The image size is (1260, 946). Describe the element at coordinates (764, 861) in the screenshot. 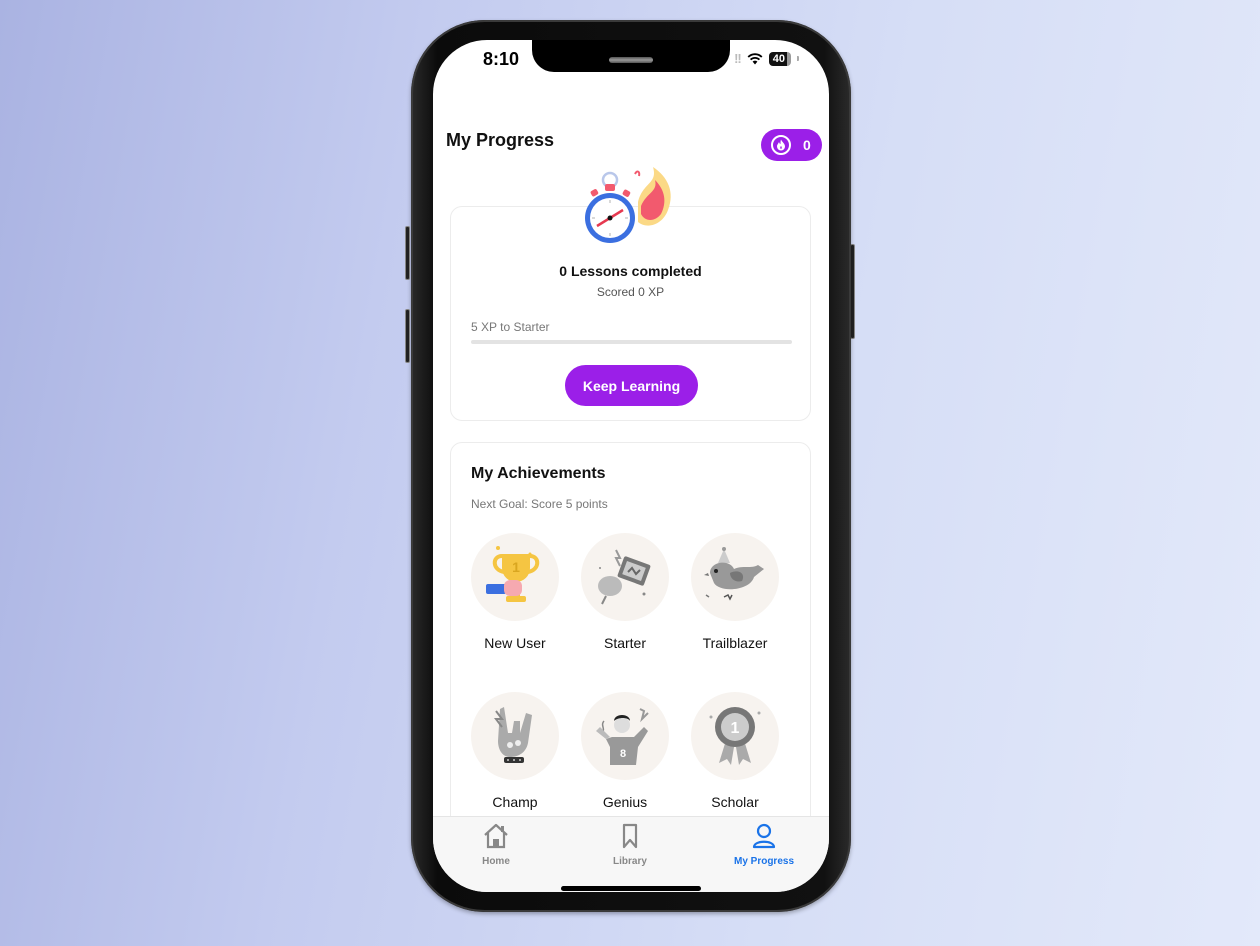

I see `tab-label: My Progress` at that location.